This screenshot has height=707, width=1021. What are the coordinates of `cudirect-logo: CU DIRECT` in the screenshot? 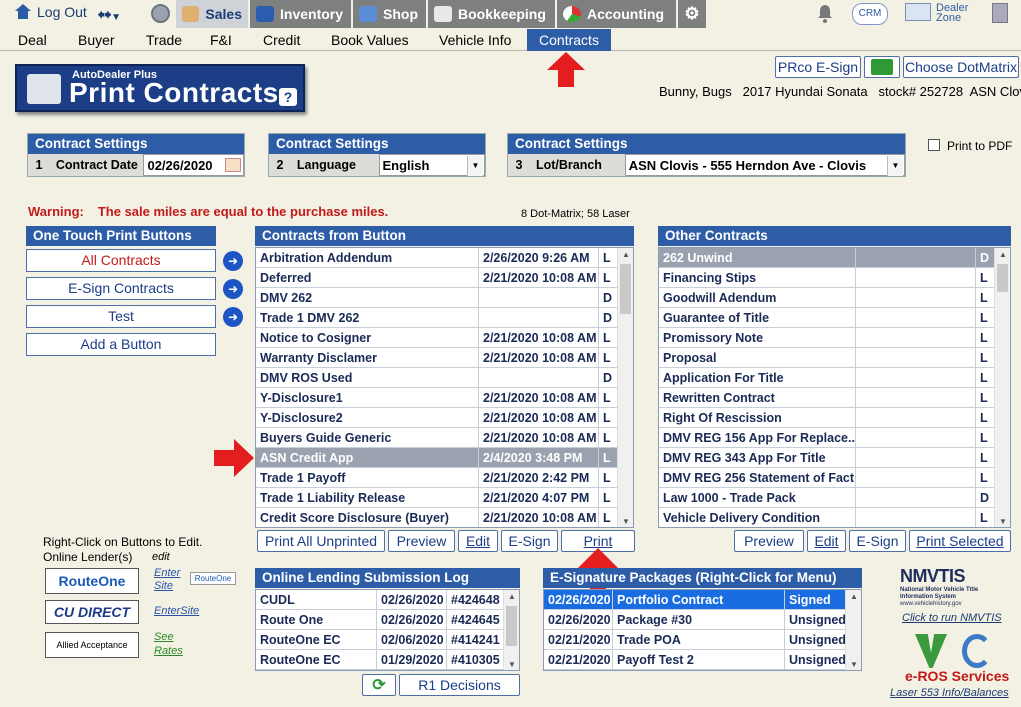 It's located at (92, 612).